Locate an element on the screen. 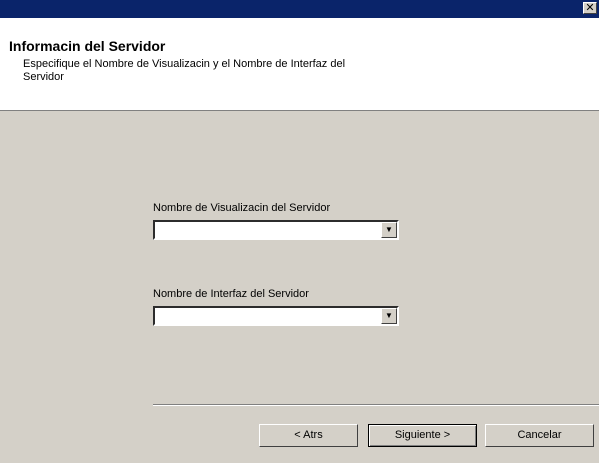 The width and height of the screenshot is (599, 463). next-button: Siguiente > is located at coordinates (422, 435).